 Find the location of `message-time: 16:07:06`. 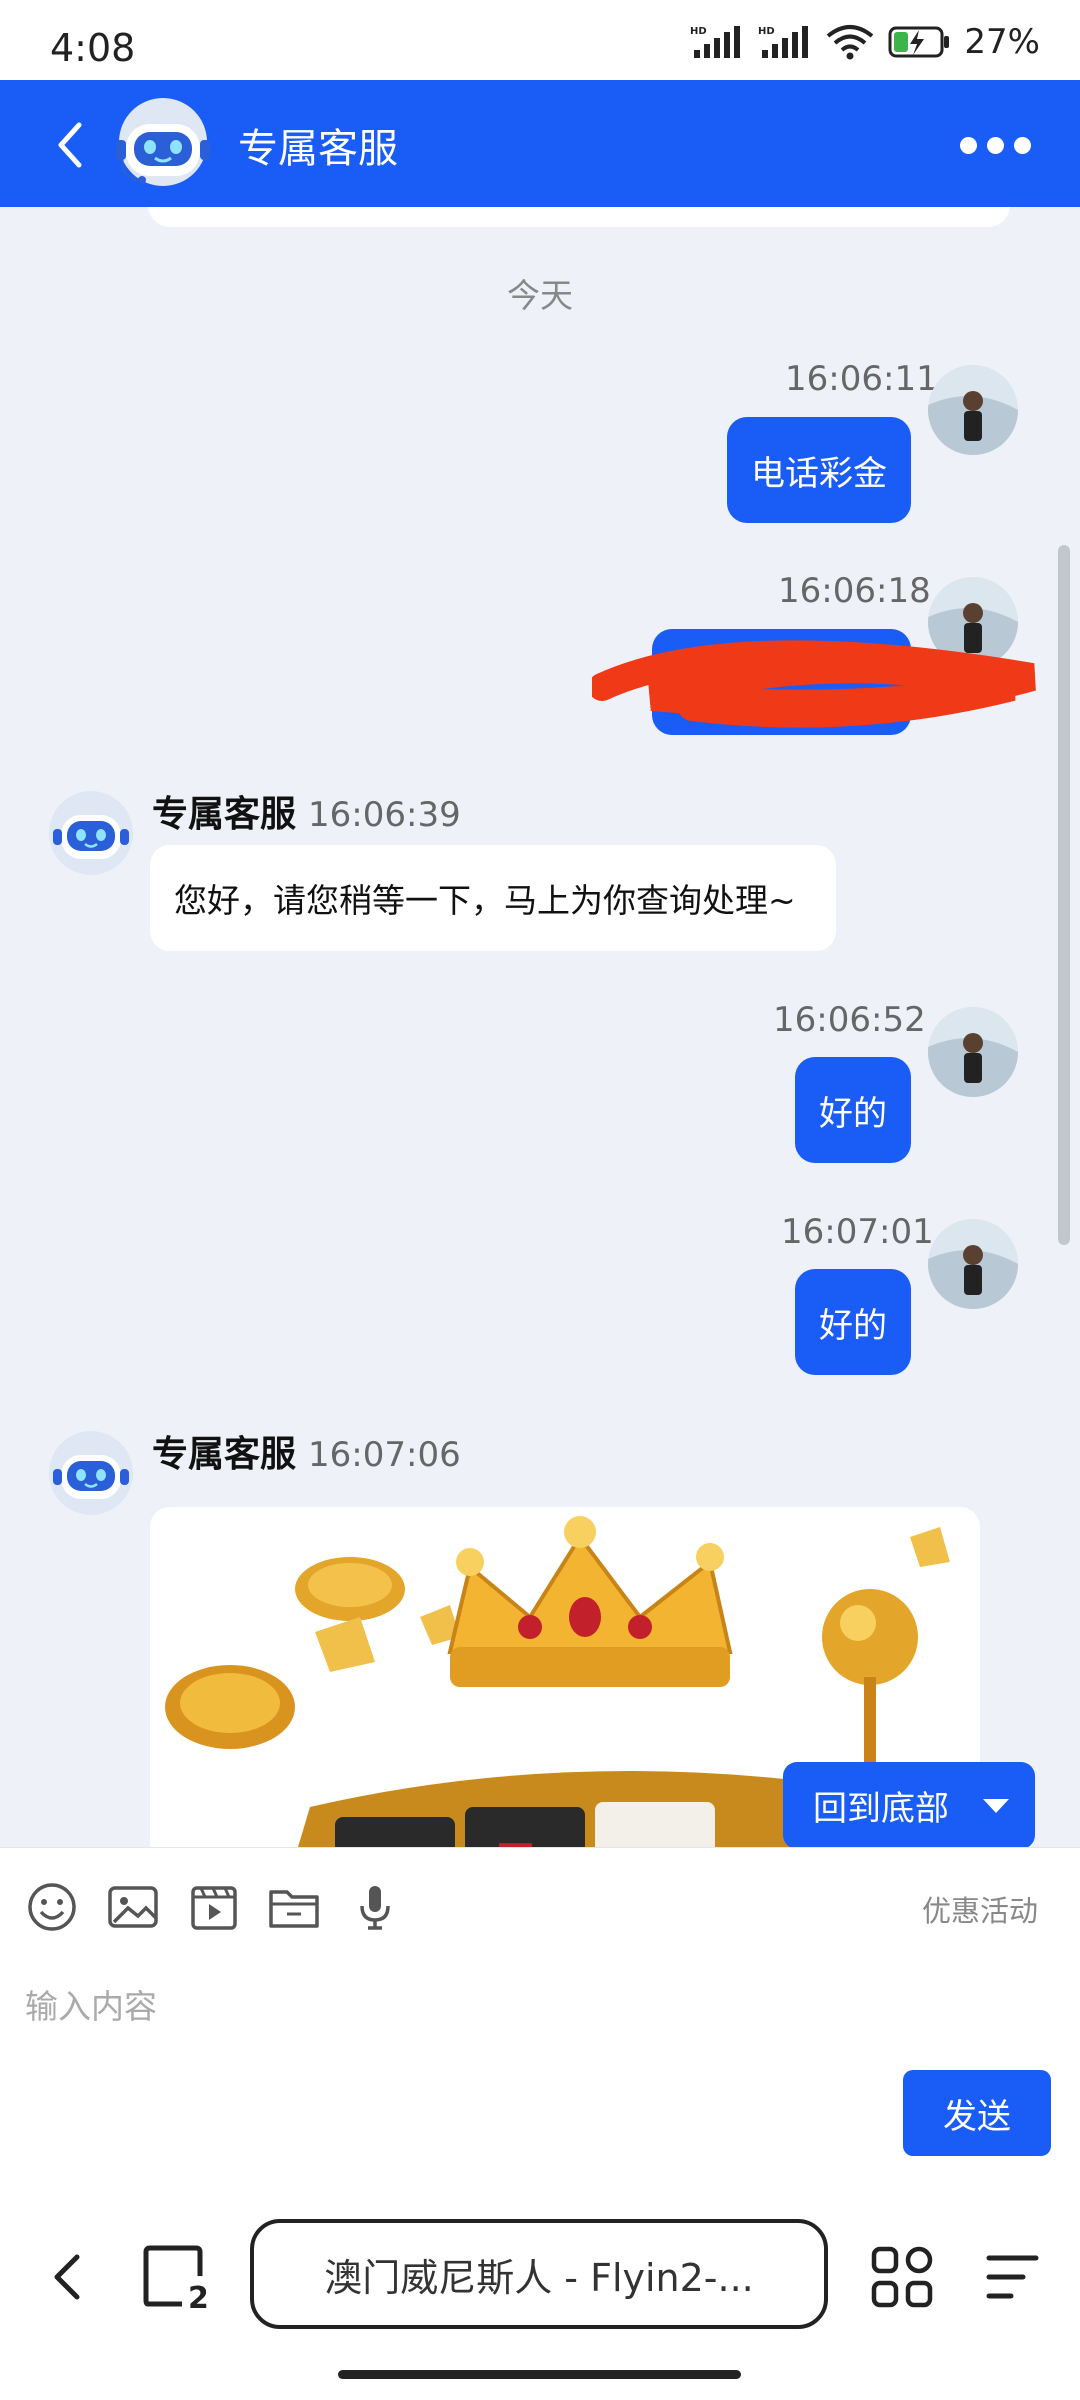

message-time: 16:07:06 is located at coordinates (384, 1455).